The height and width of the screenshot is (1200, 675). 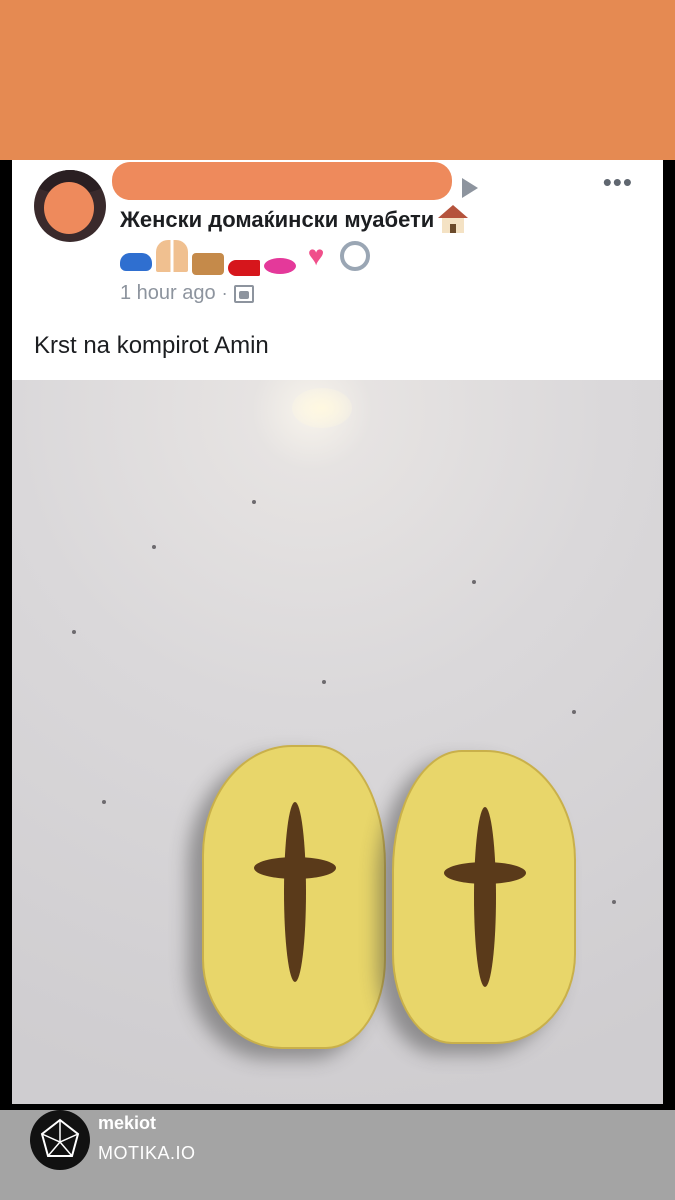 What do you see at coordinates (280, 266) in the screenshot?
I see `kiss-mark-icon` at bounding box center [280, 266].